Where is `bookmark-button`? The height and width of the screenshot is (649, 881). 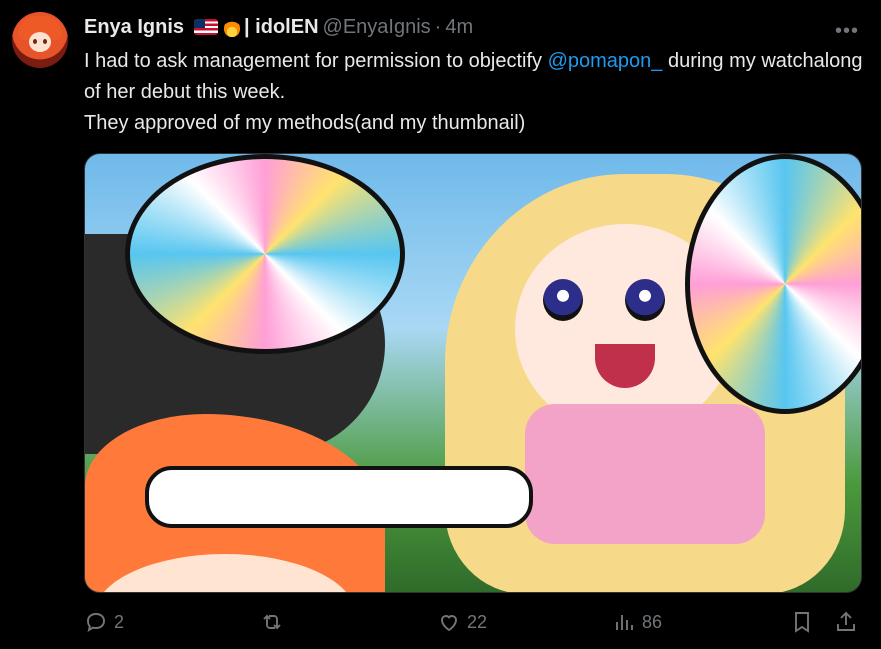 bookmark-button is located at coordinates (802, 622).